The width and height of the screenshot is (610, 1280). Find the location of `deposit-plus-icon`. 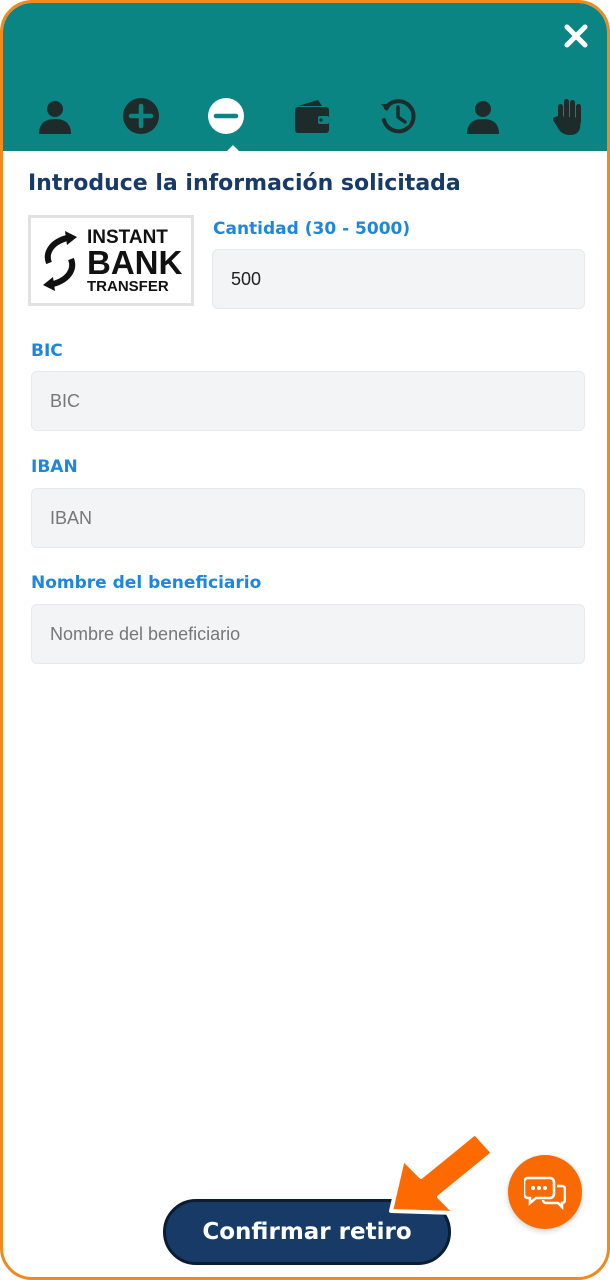

deposit-plus-icon is located at coordinates (140, 116).